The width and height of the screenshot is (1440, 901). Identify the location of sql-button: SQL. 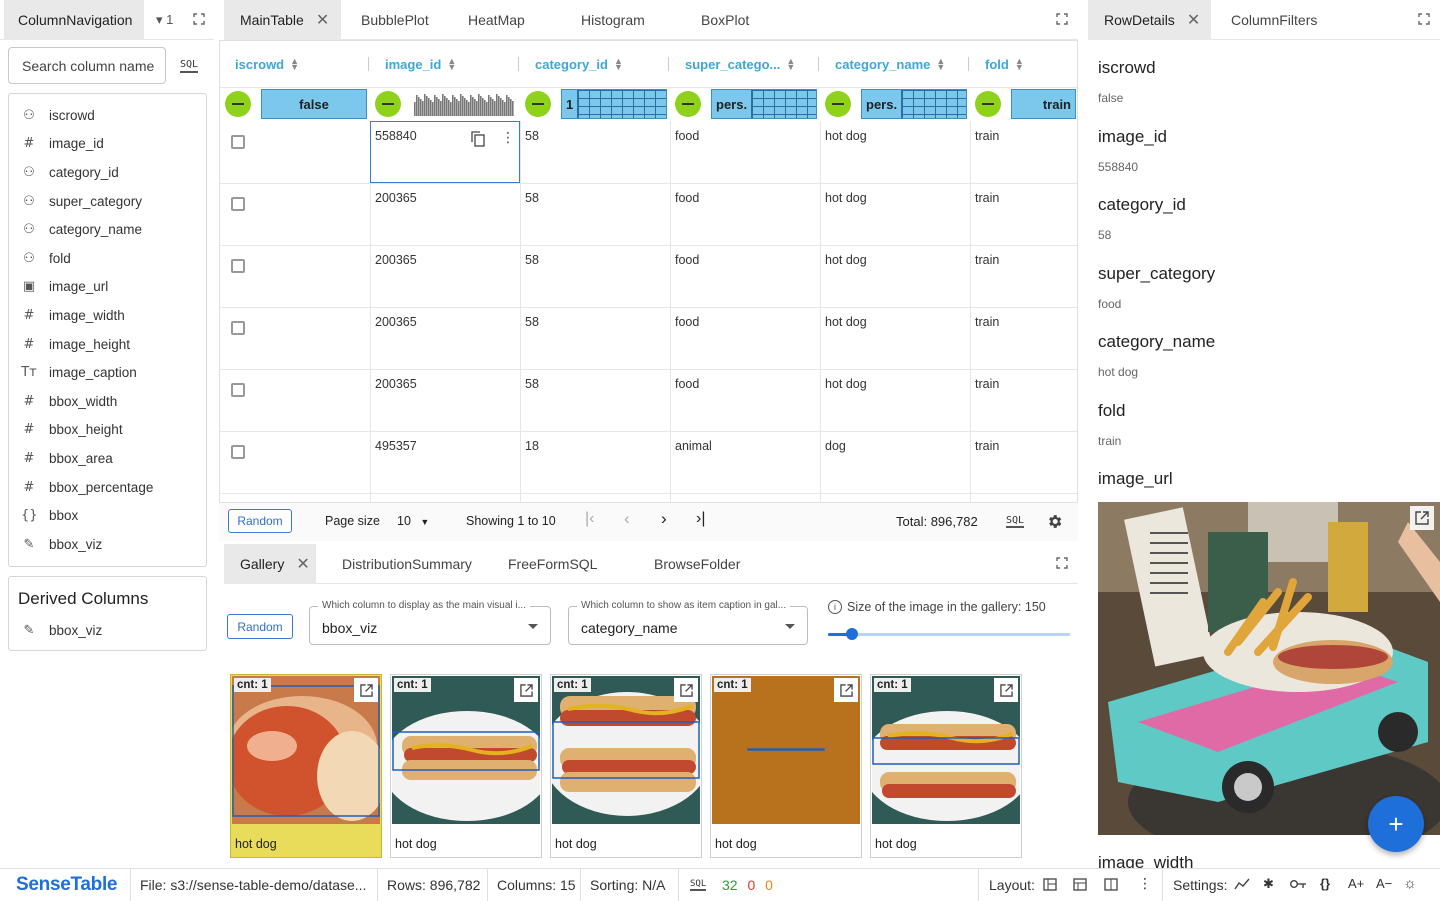
(1015, 521).